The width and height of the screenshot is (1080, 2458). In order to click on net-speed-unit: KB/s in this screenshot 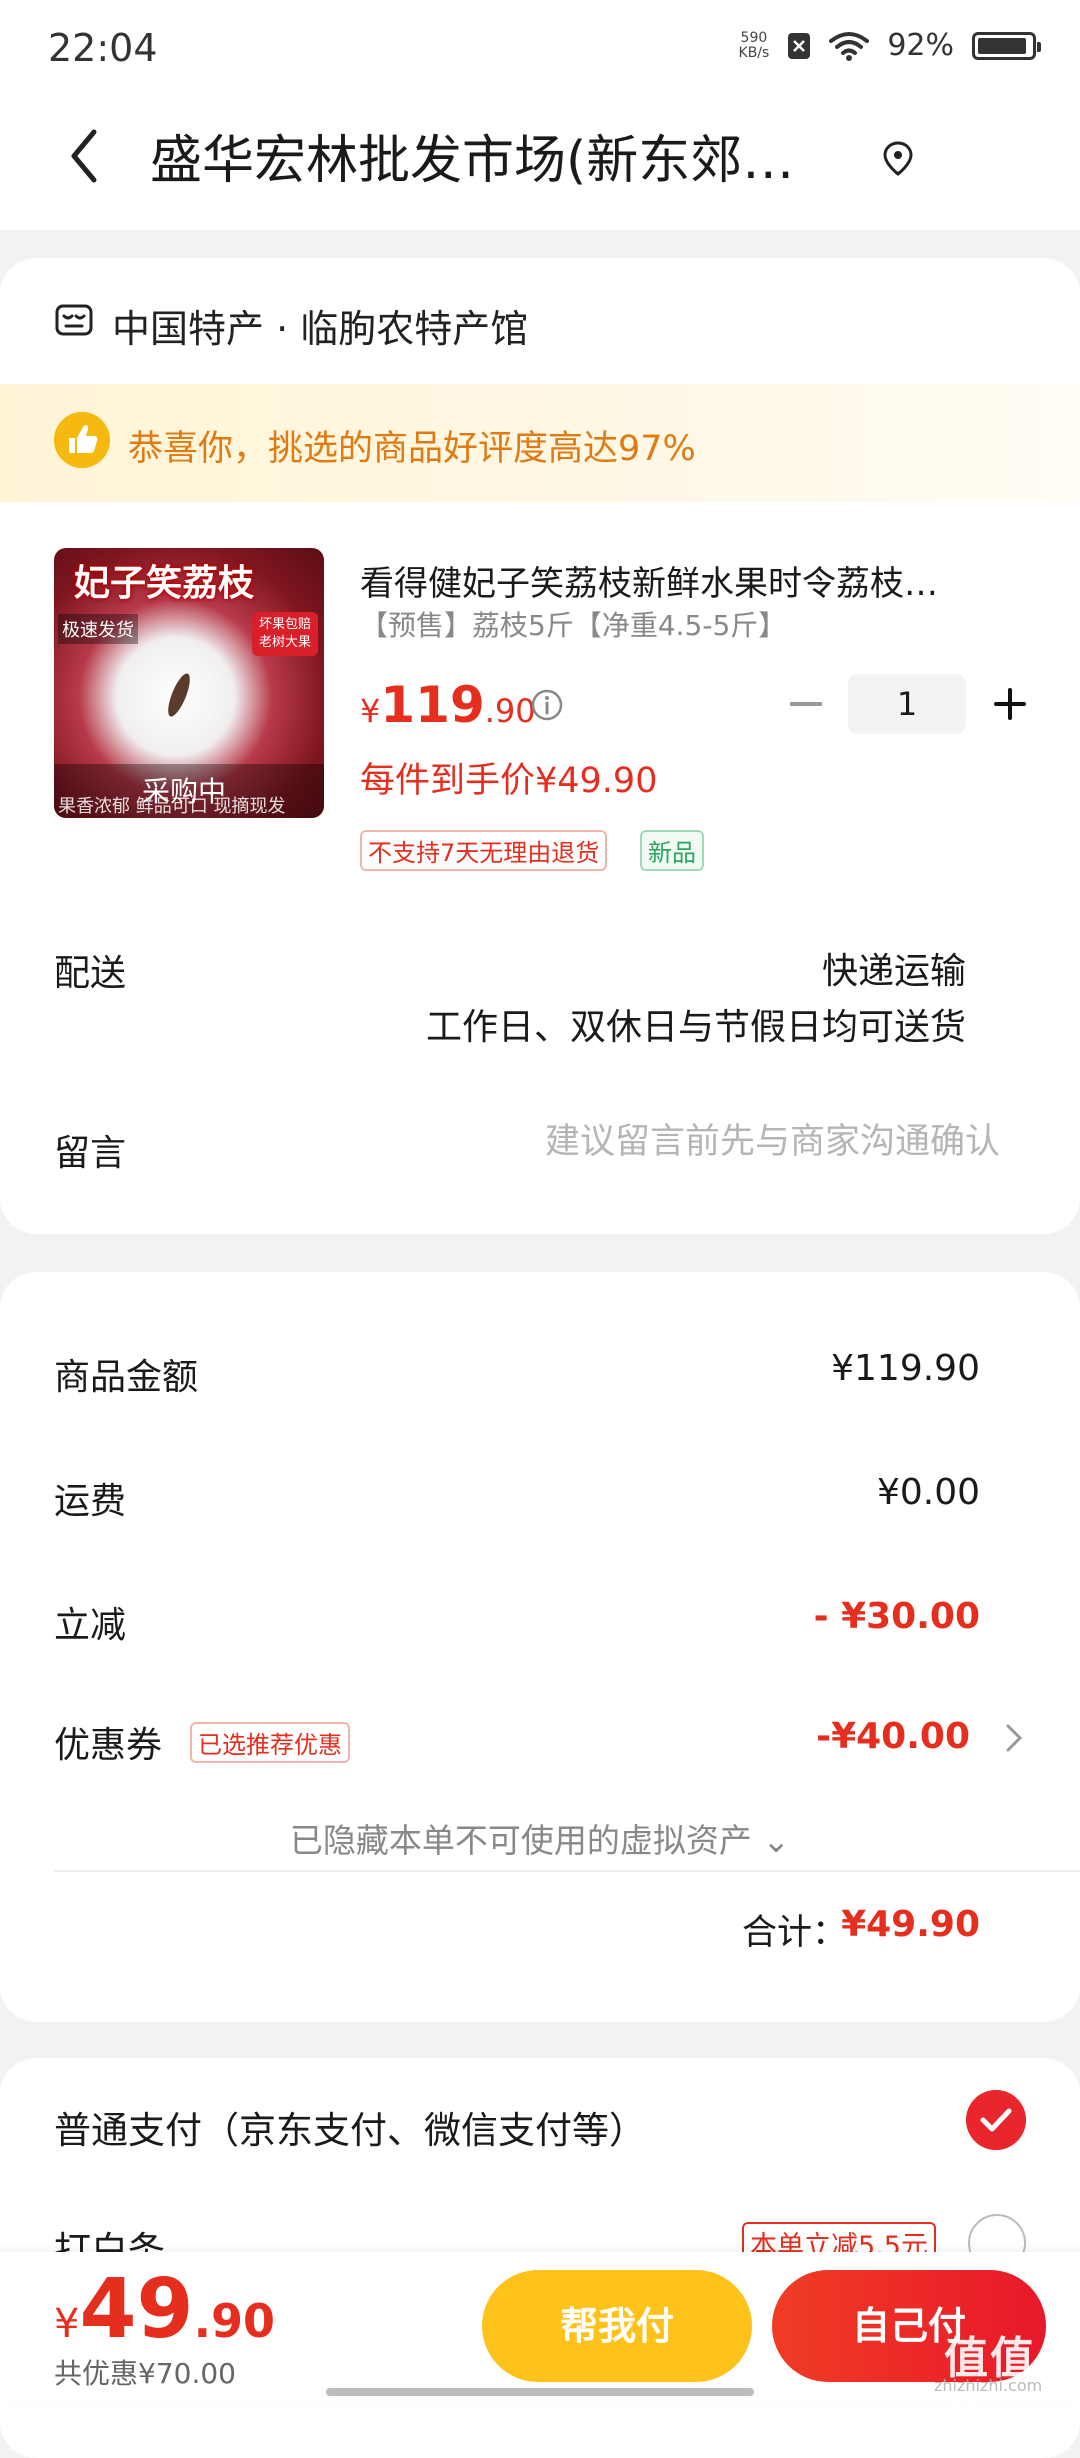, I will do `click(754, 52)`.